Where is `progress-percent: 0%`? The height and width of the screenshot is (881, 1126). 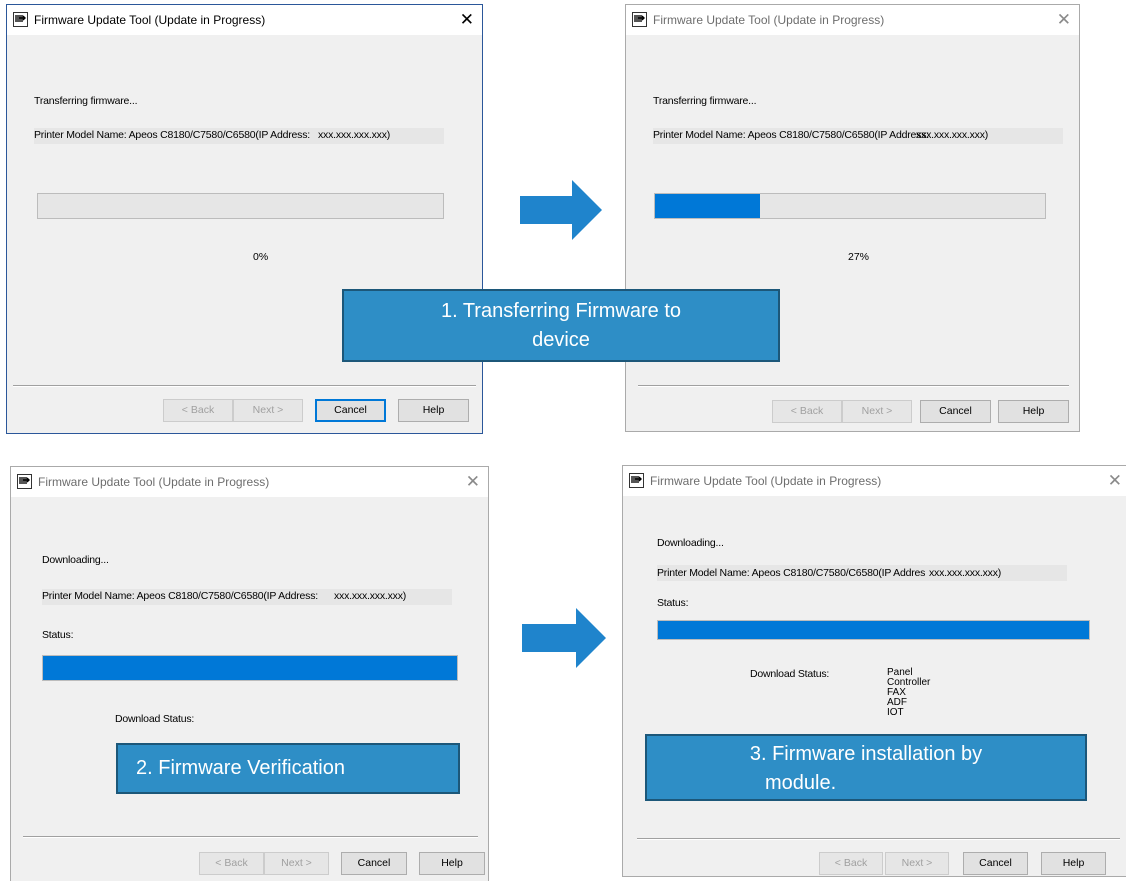
progress-percent: 0% is located at coordinates (261, 257).